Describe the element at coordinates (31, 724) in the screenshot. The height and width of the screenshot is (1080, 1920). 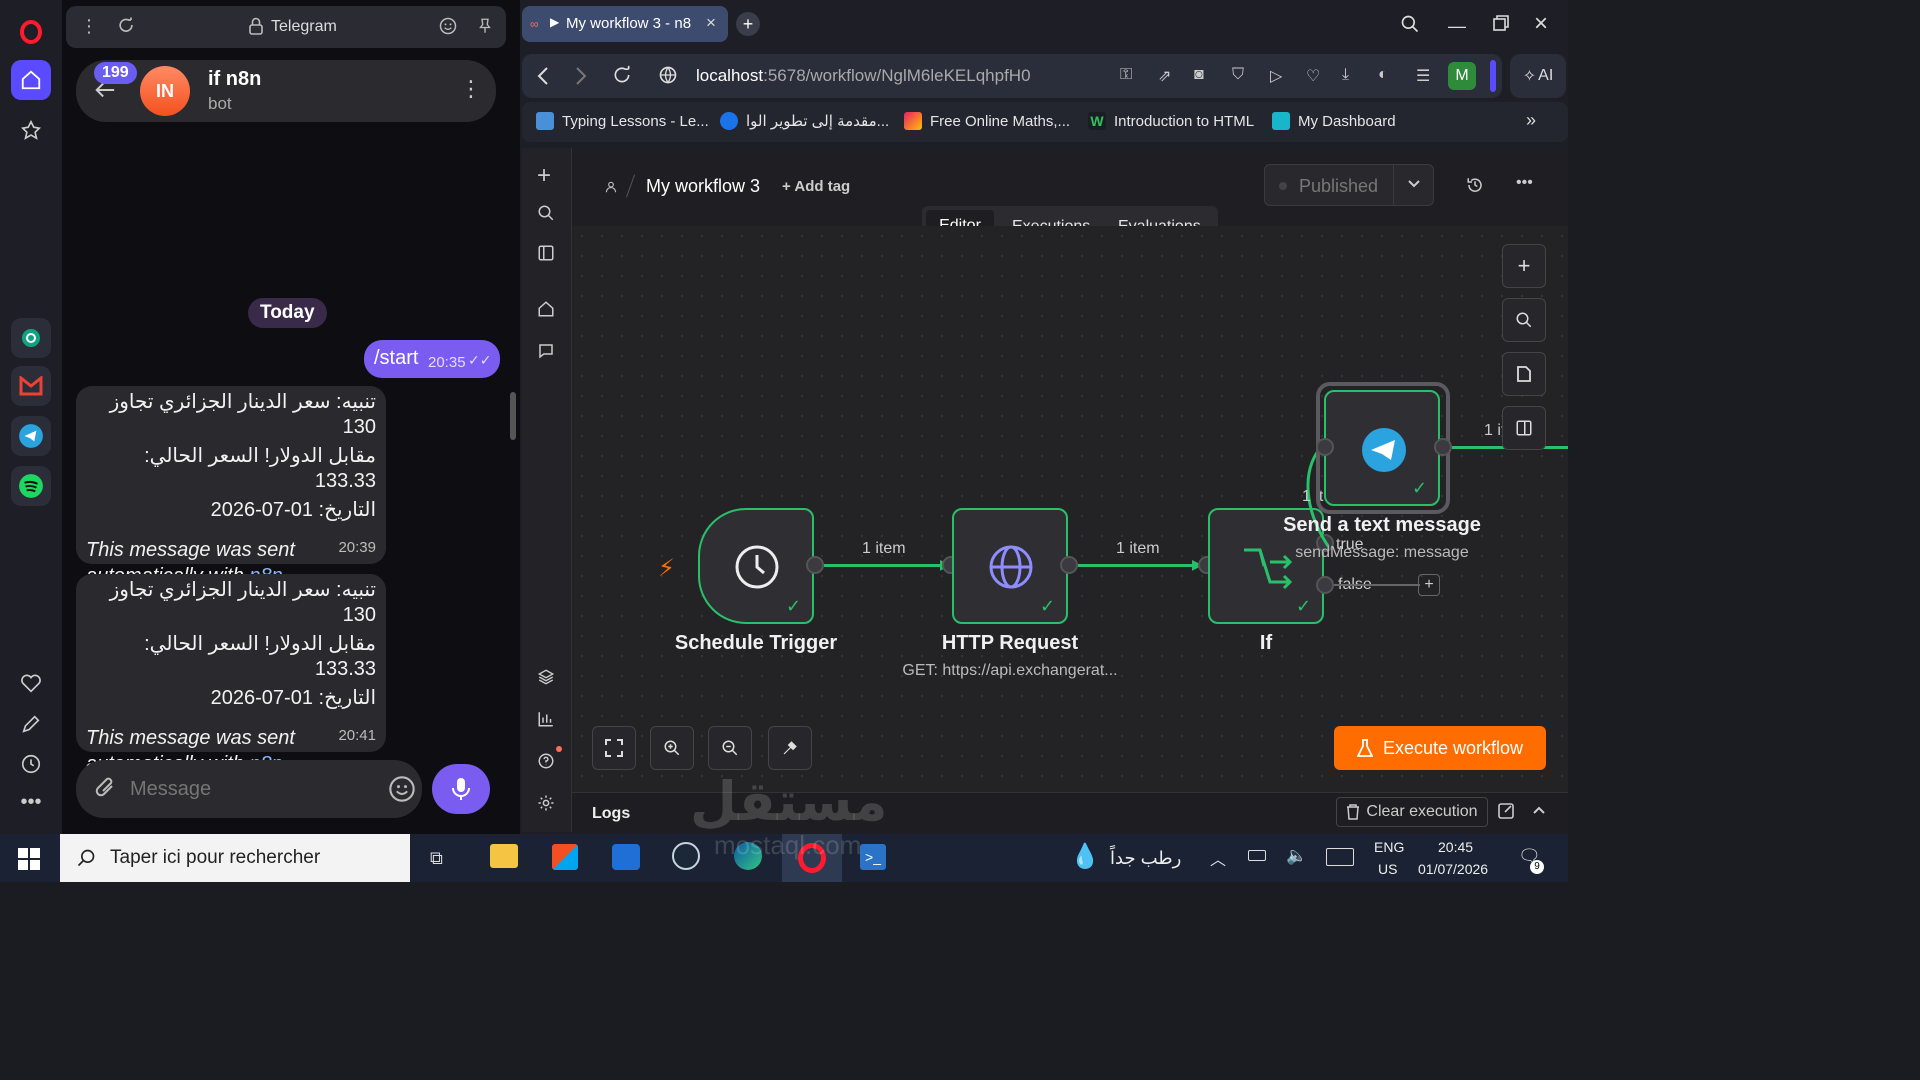
I see `edit-icon` at that location.